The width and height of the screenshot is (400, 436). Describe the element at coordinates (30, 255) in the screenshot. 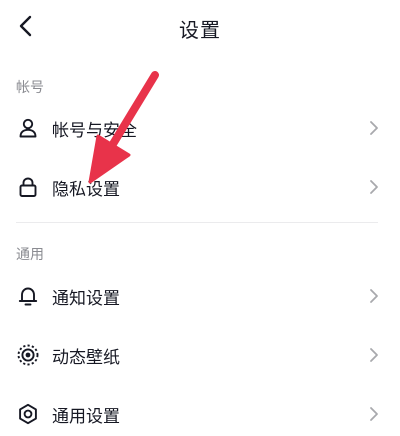

I see `section-label-general: 通用` at that location.